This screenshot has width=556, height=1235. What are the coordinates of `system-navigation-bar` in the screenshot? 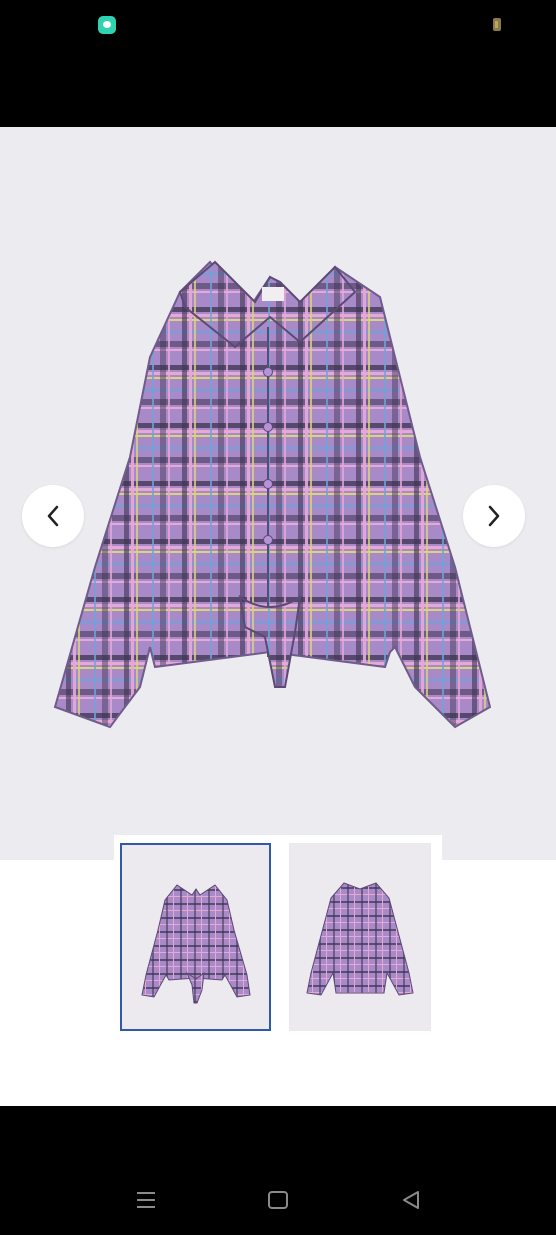 It's located at (278, 1170).